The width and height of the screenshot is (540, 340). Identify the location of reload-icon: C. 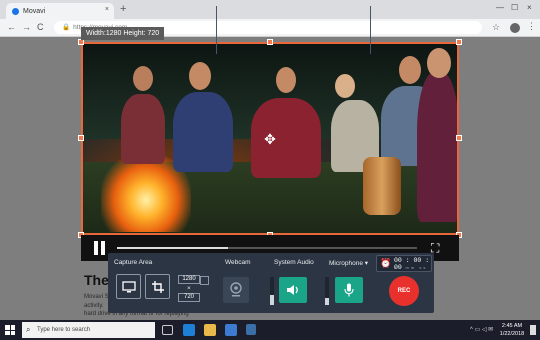
(40, 27).